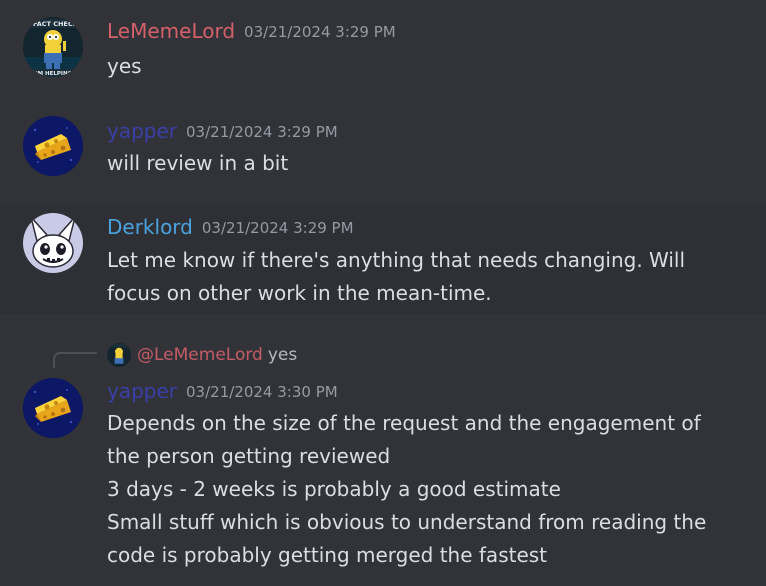  I want to click on message-text: yes, so click(124, 66).